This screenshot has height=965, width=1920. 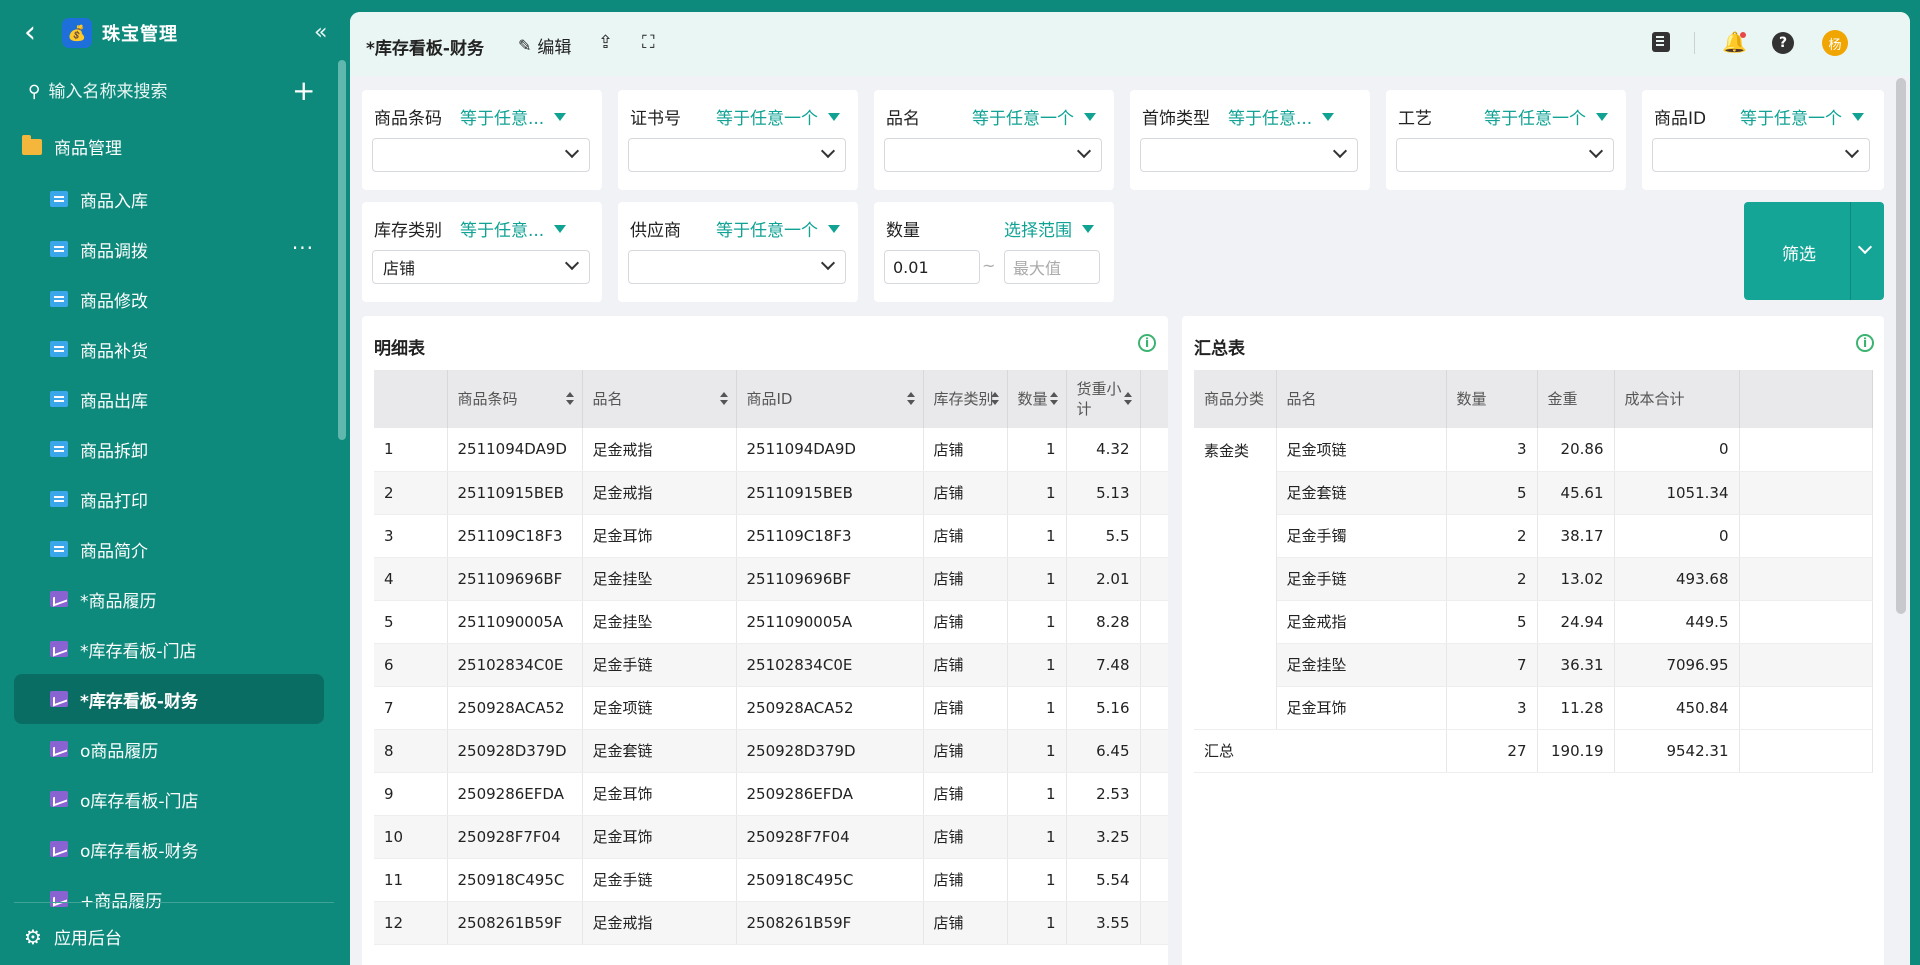 I want to click on table-row: 素金类 足金项链 3 20.86 0, so click(x=1533, y=579).